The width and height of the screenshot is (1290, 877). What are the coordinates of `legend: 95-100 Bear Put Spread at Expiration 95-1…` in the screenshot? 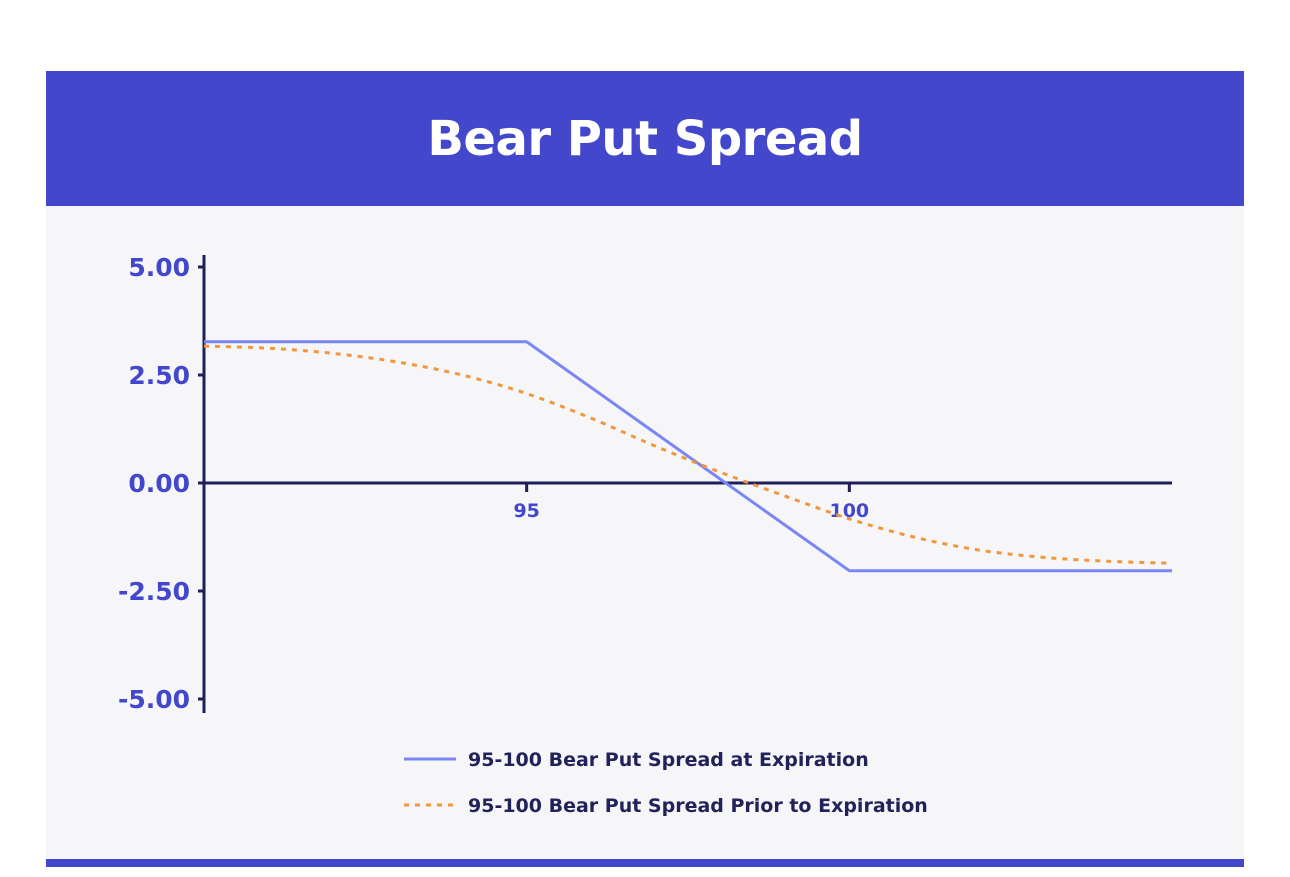 It's located at (666, 783).